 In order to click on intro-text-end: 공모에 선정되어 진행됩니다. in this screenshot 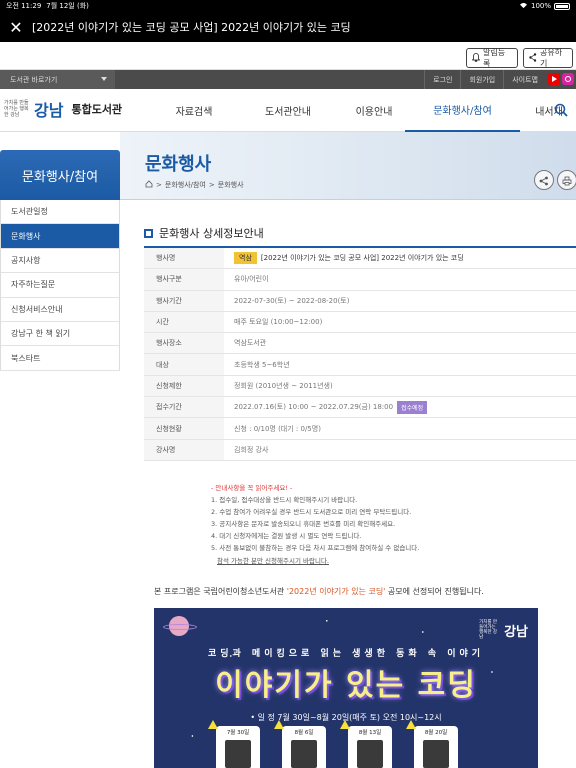, I will do `click(434, 591)`.